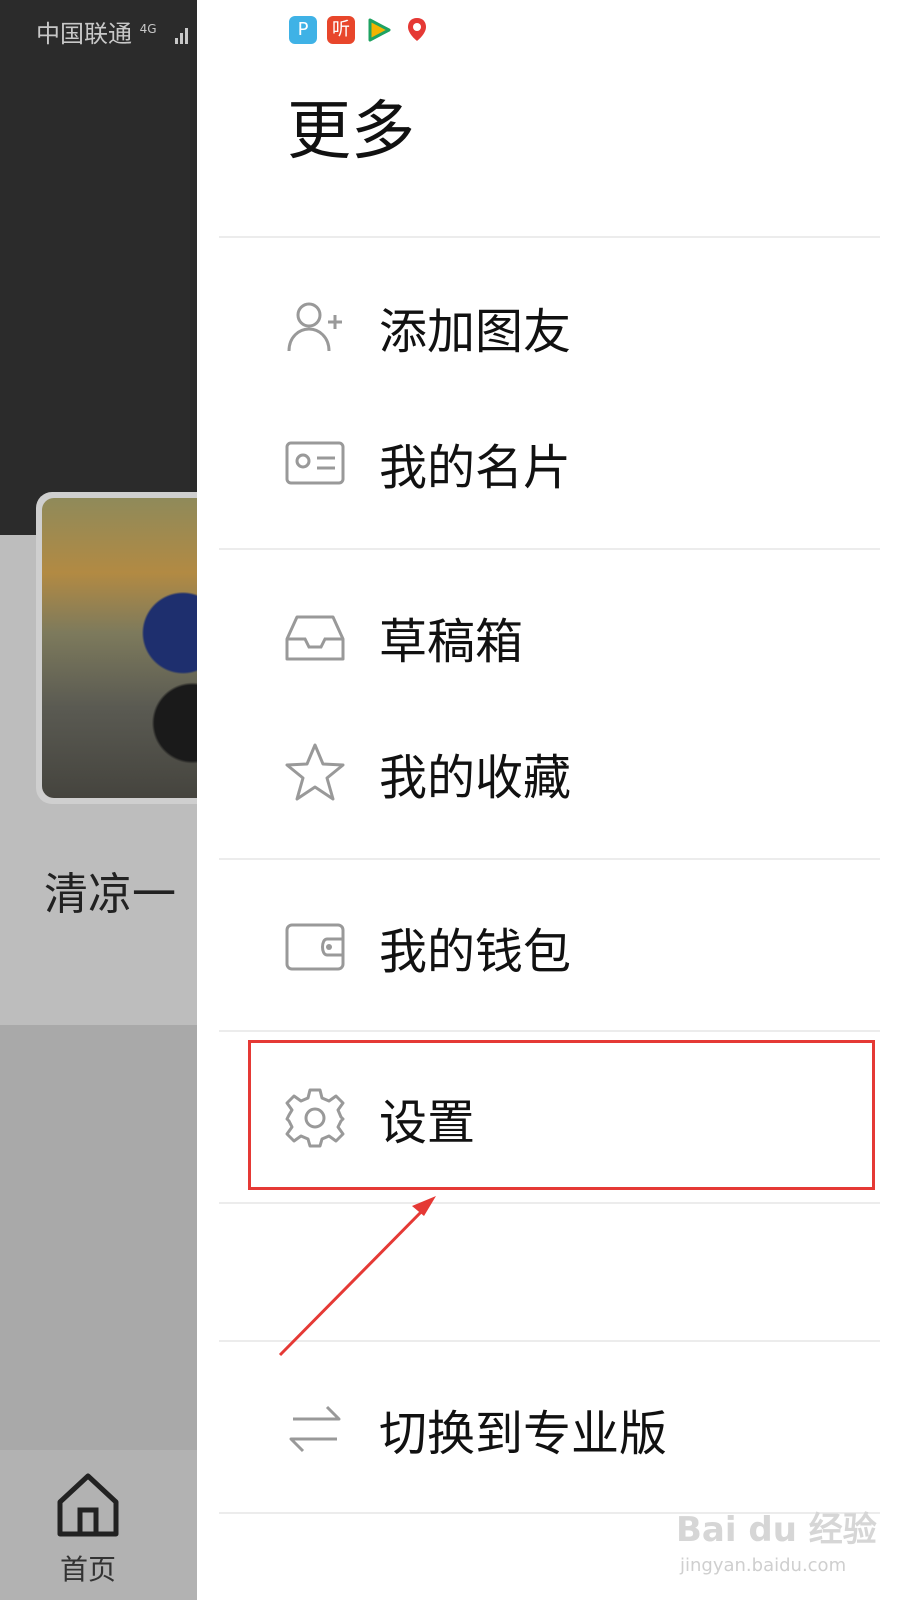 This screenshot has width=900, height=1600. I want to click on nav-home-label: 首页, so click(88, 1568).